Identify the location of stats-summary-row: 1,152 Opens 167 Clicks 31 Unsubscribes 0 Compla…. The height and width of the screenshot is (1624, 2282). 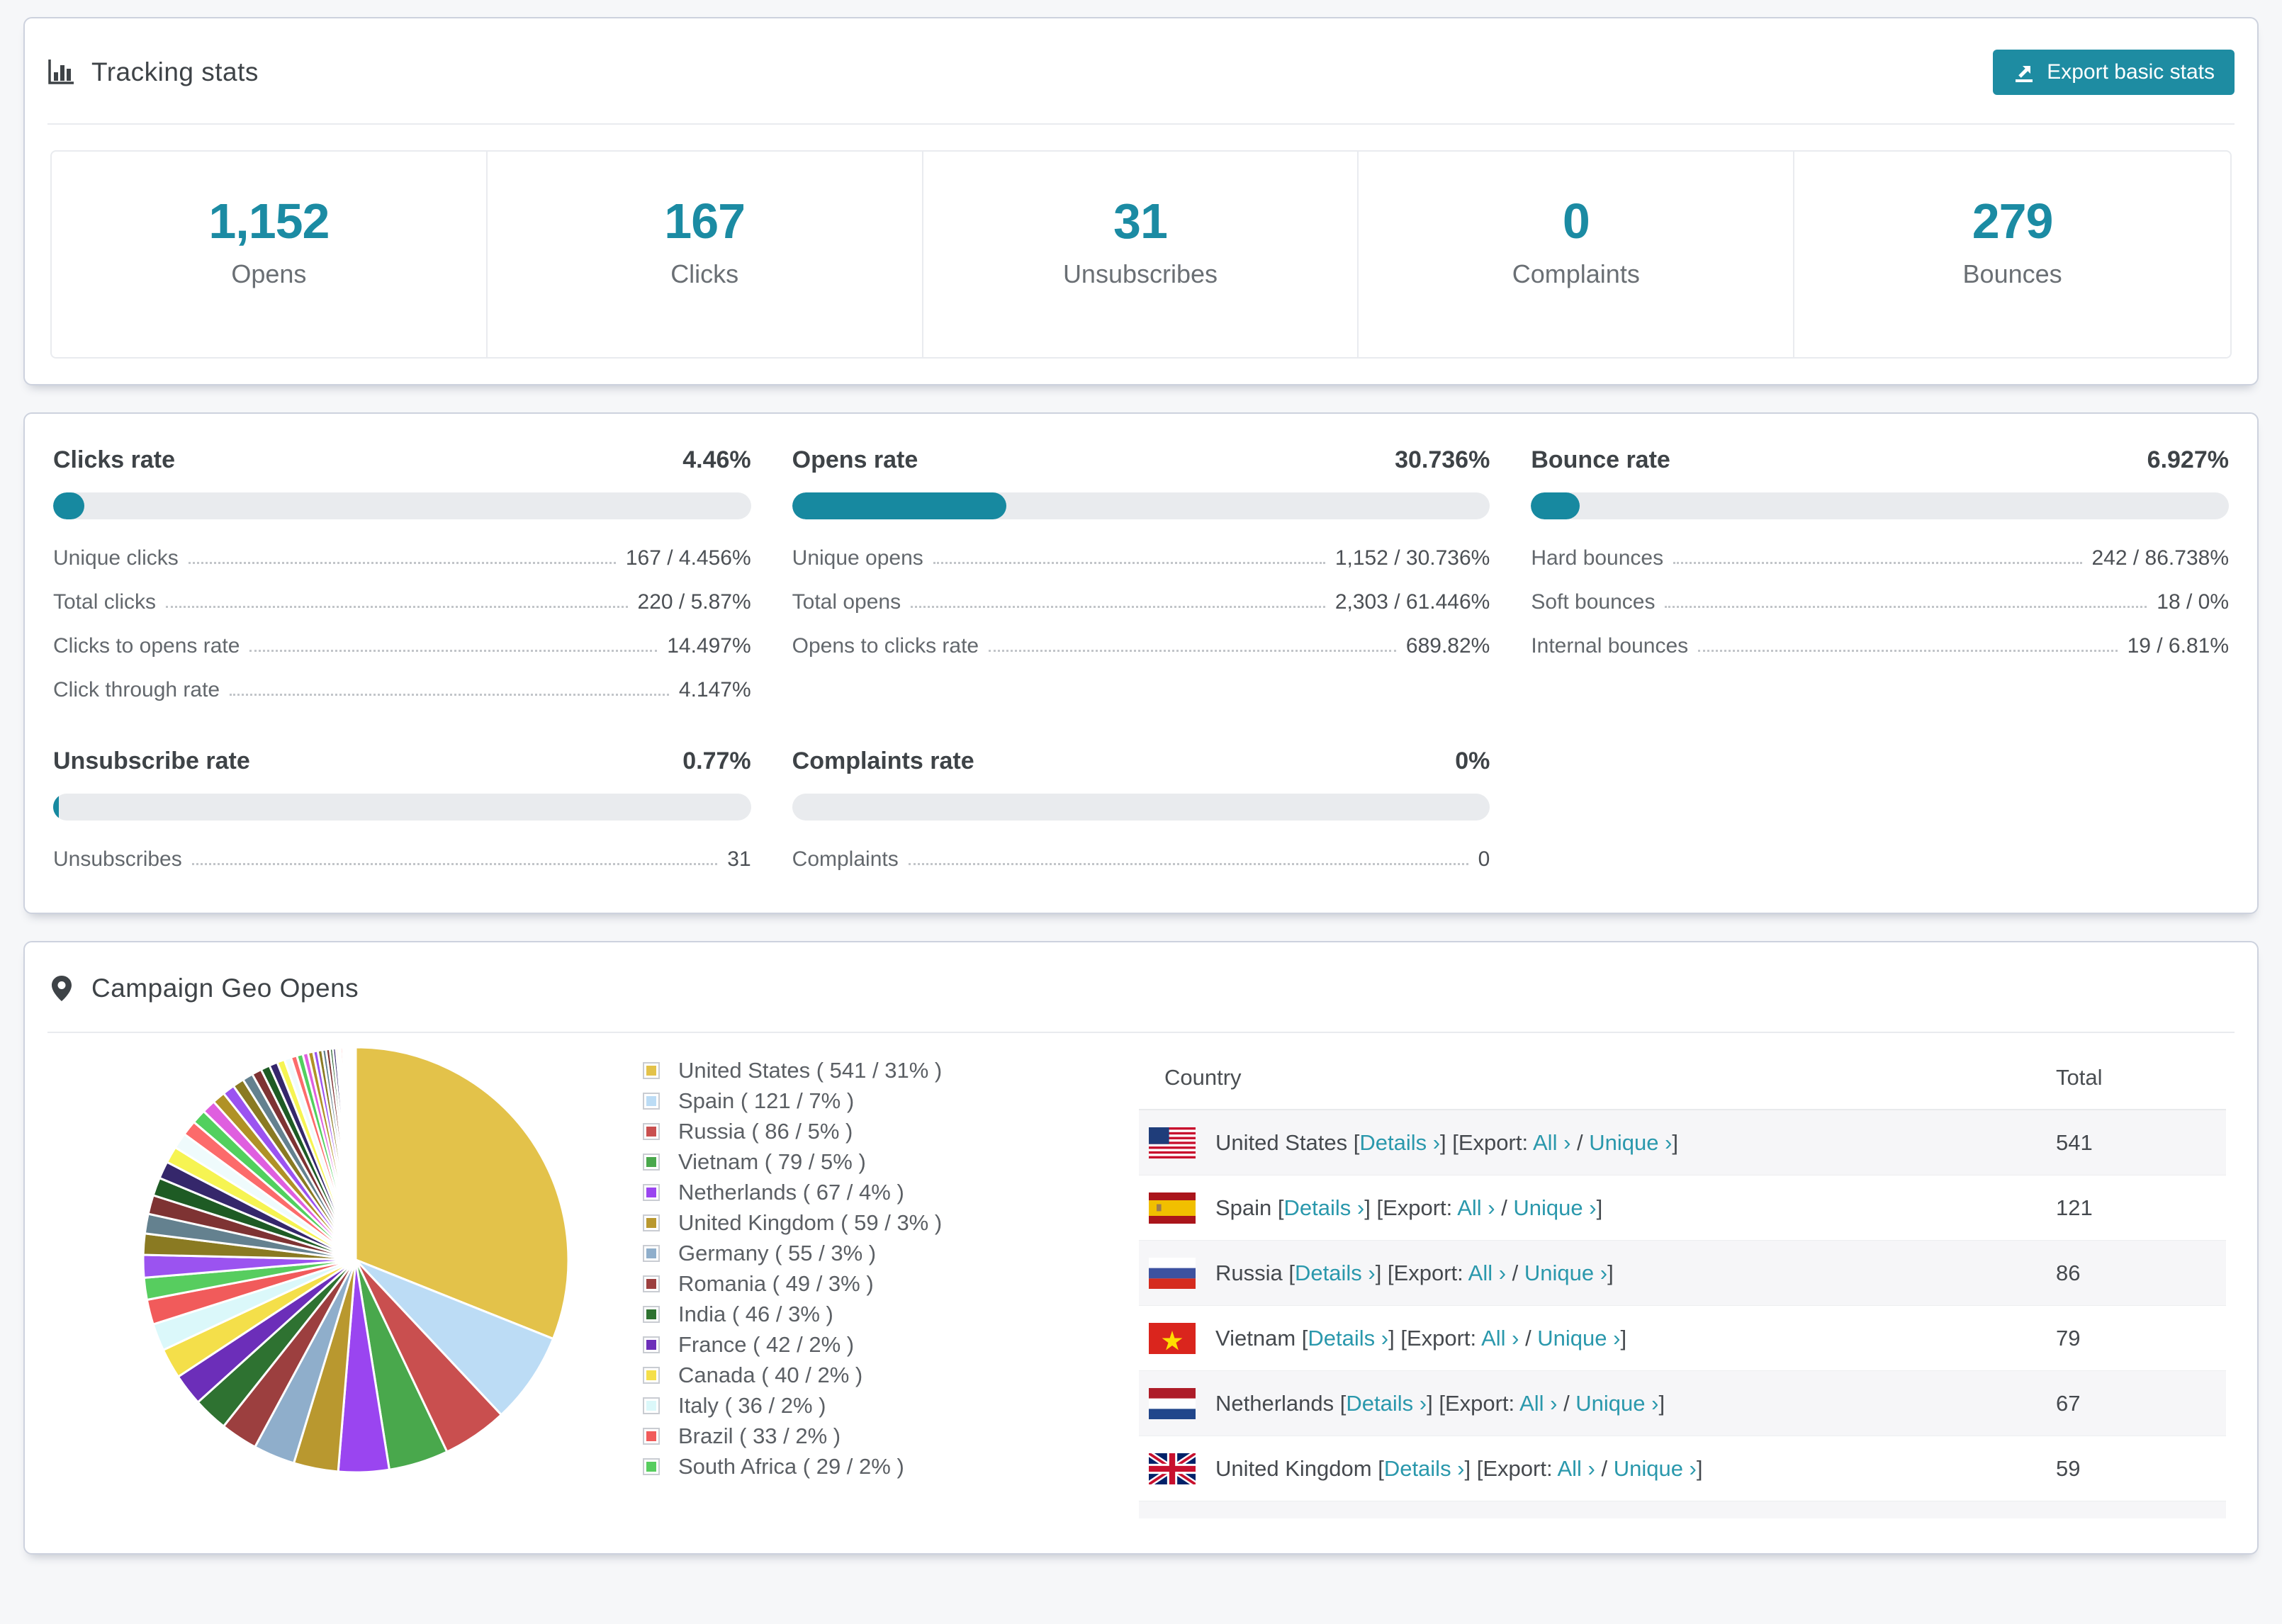
(1141, 254).